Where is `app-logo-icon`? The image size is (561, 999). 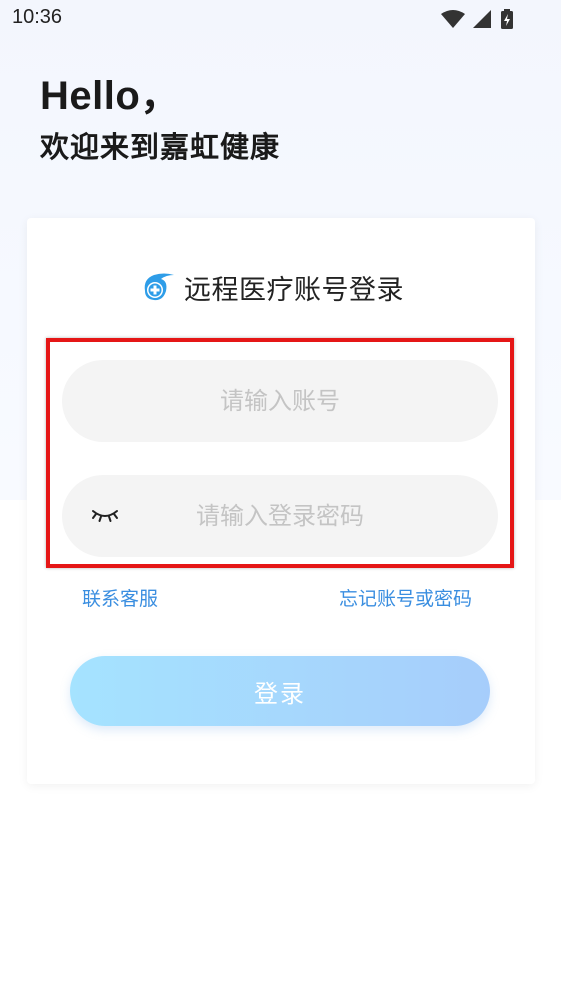 app-logo-icon is located at coordinates (159, 287).